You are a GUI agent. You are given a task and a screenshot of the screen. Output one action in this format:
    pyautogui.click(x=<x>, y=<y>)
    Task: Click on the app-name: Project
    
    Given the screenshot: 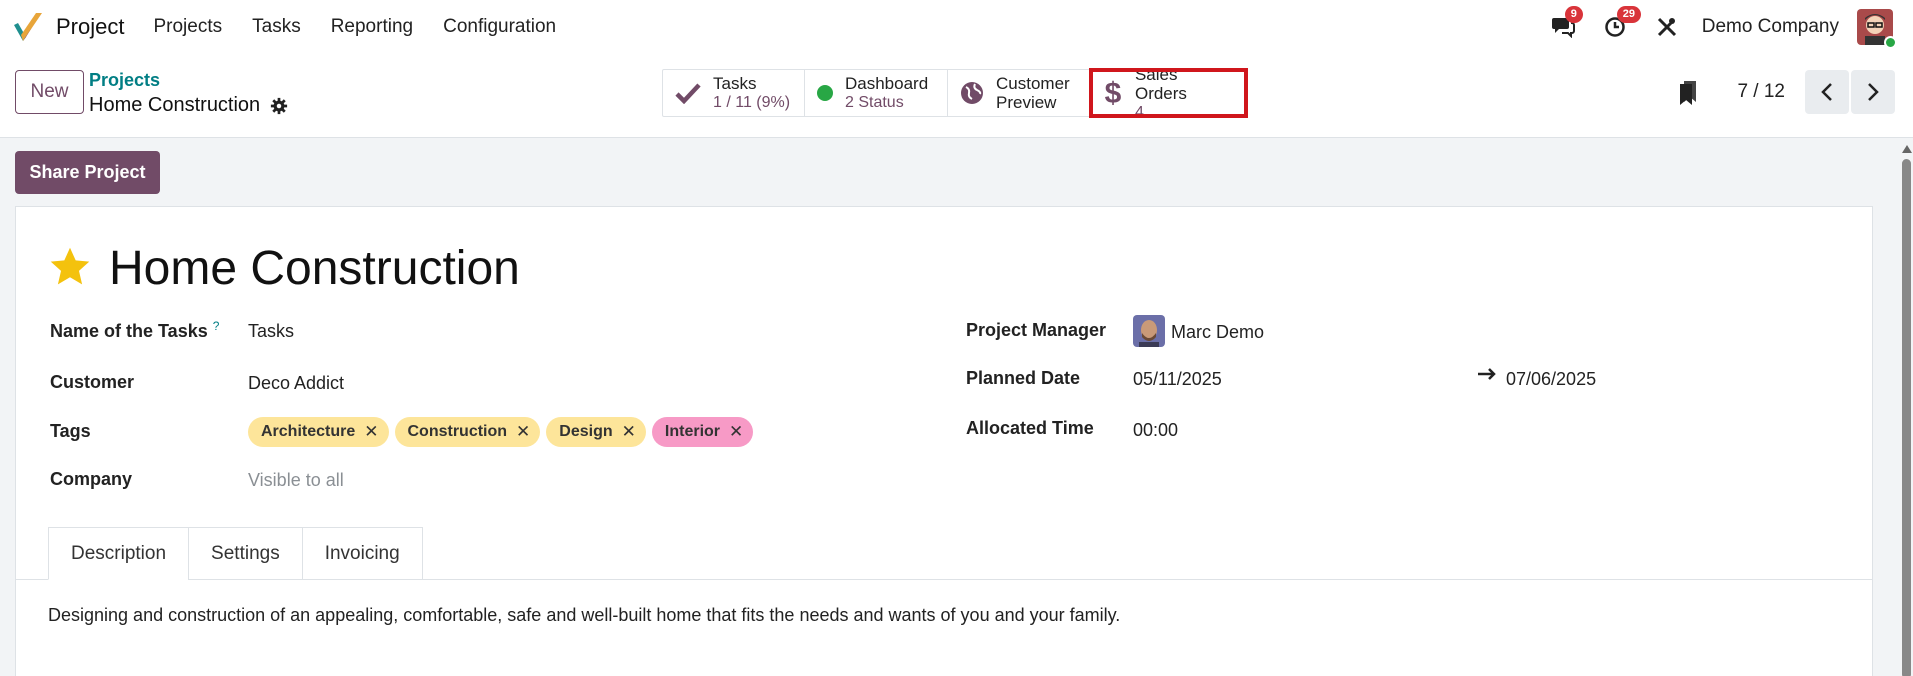 What is the action you would take?
    pyautogui.click(x=90, y=26)
    